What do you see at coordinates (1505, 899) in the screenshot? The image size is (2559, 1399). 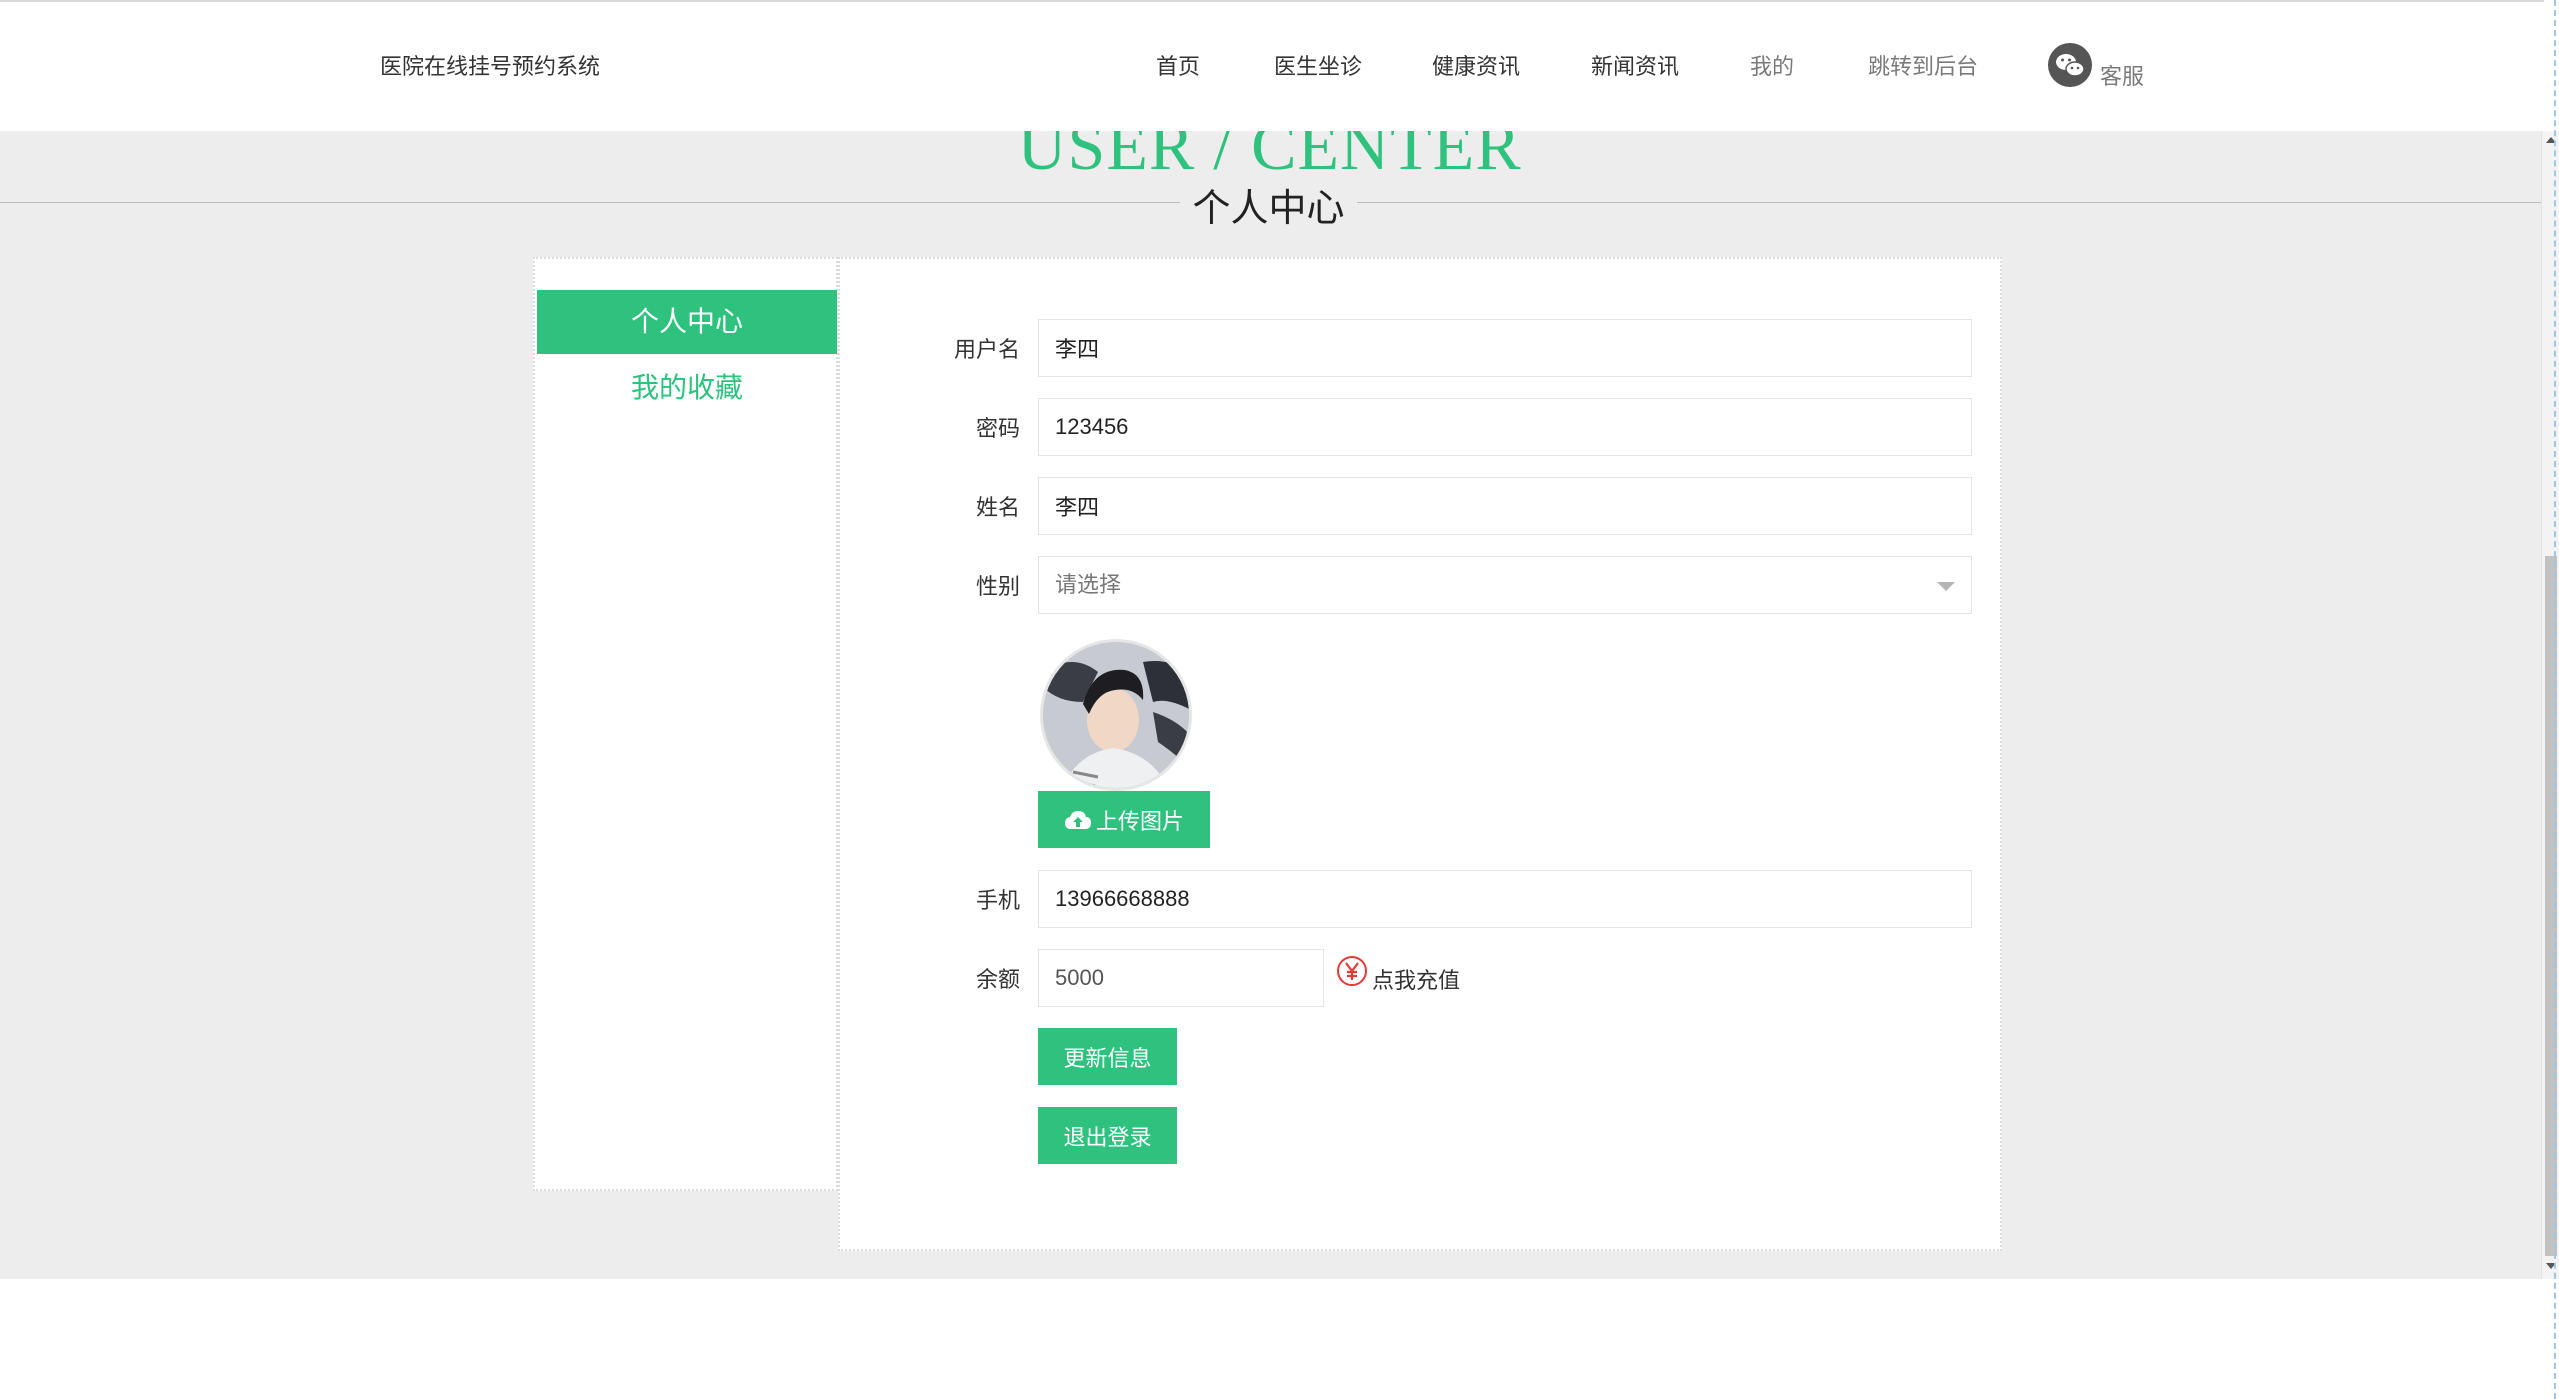 I see `phone-field` at bounding box center [1505, 899].